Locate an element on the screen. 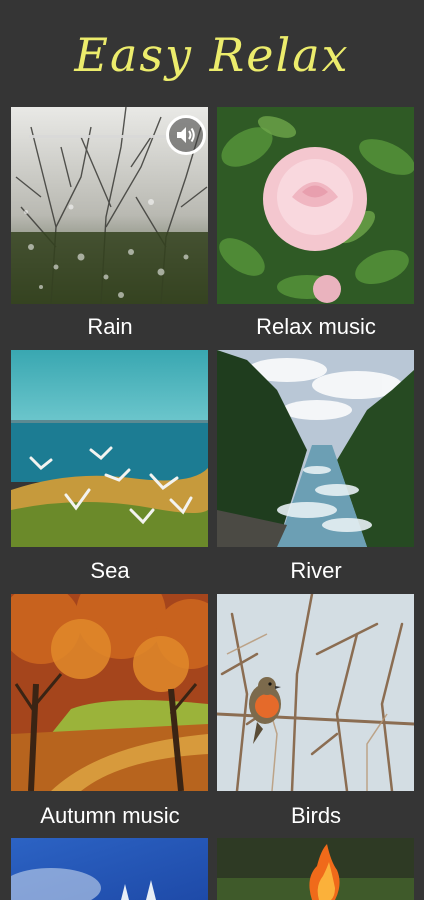 The image size is (424, 900). winter-sky-image is located at coordinates (109, 869).